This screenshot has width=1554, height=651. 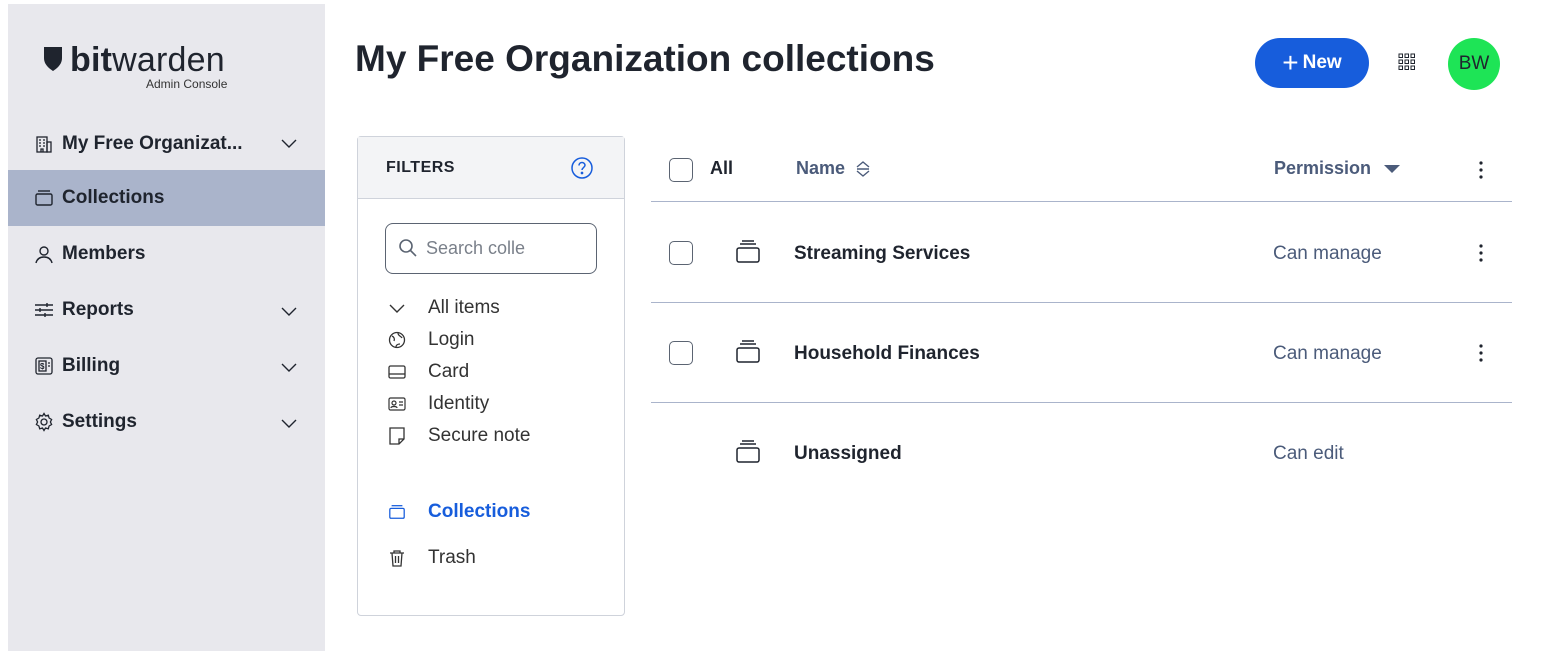 I want to click on select-all-label: All, so click(x=722, y=168).